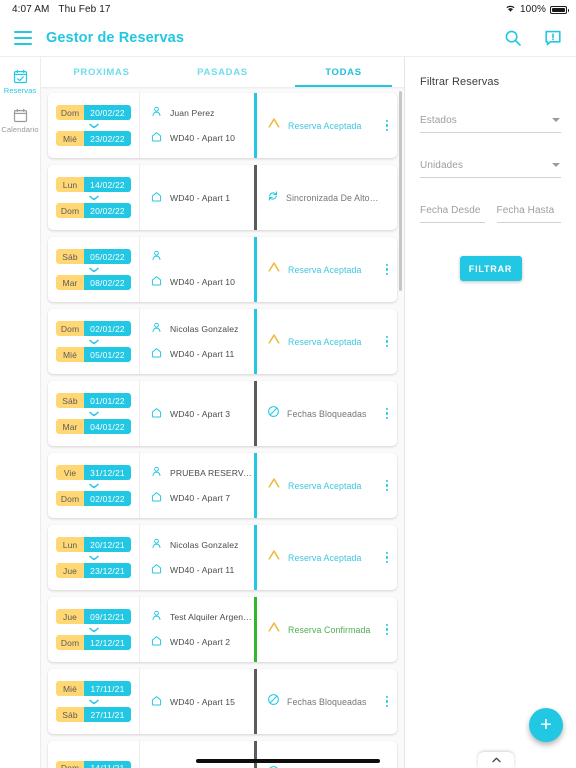 This screenshot has width=576, height=768. What do you see at coordinates (93, 400) in the screenshot?
I see `checkin-date-chip: Sáb 01/01/22` at bounding box center [93, 400].